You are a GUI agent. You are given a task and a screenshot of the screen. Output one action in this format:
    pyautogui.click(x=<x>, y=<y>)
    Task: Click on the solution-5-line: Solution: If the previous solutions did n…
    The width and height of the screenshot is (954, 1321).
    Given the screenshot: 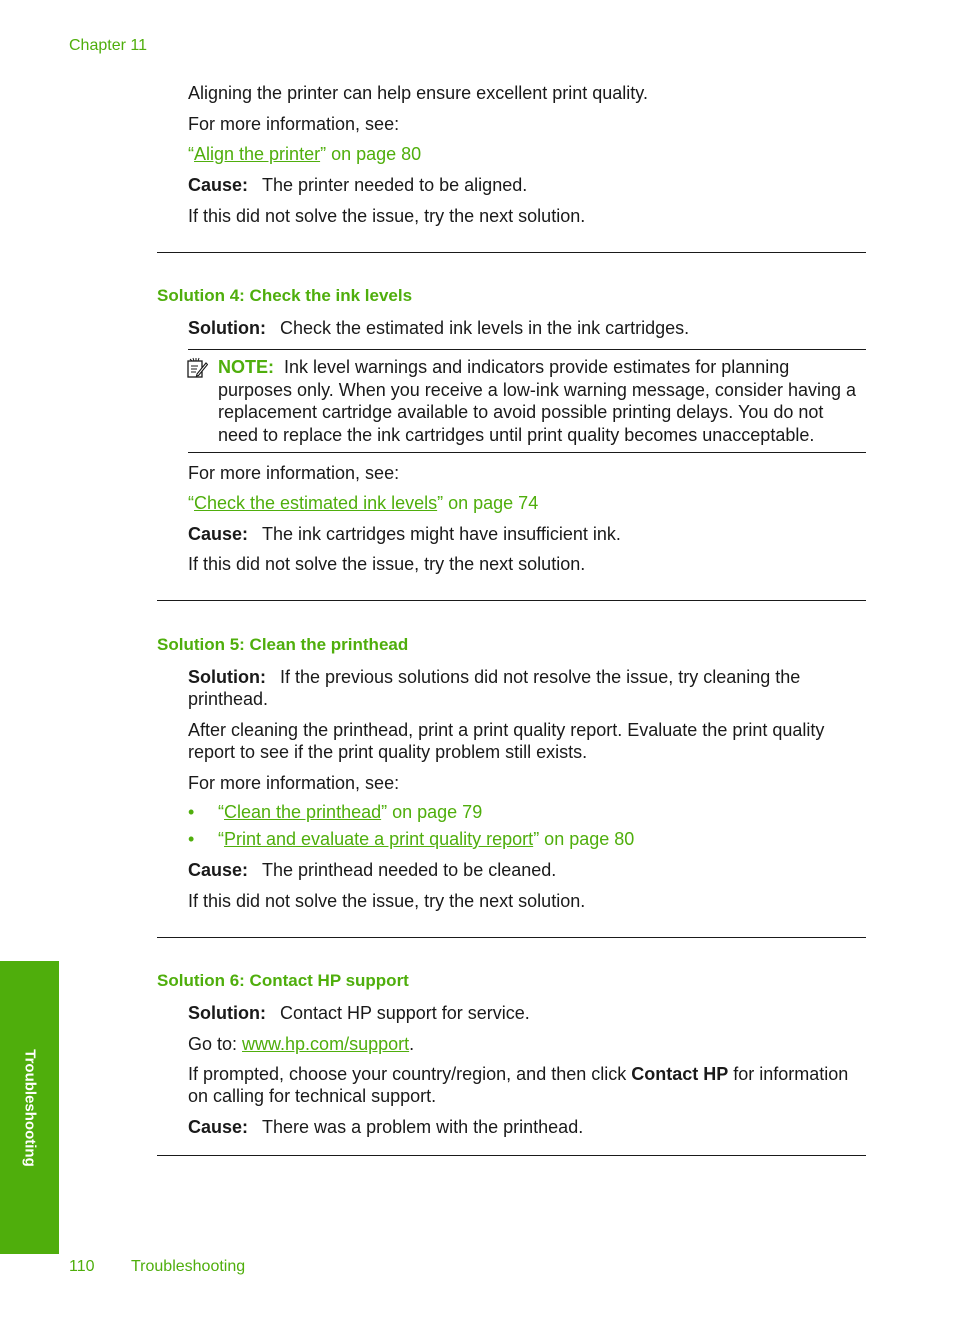 What is the action you would take?
    pyautogui.click(x=528, y=688)
    